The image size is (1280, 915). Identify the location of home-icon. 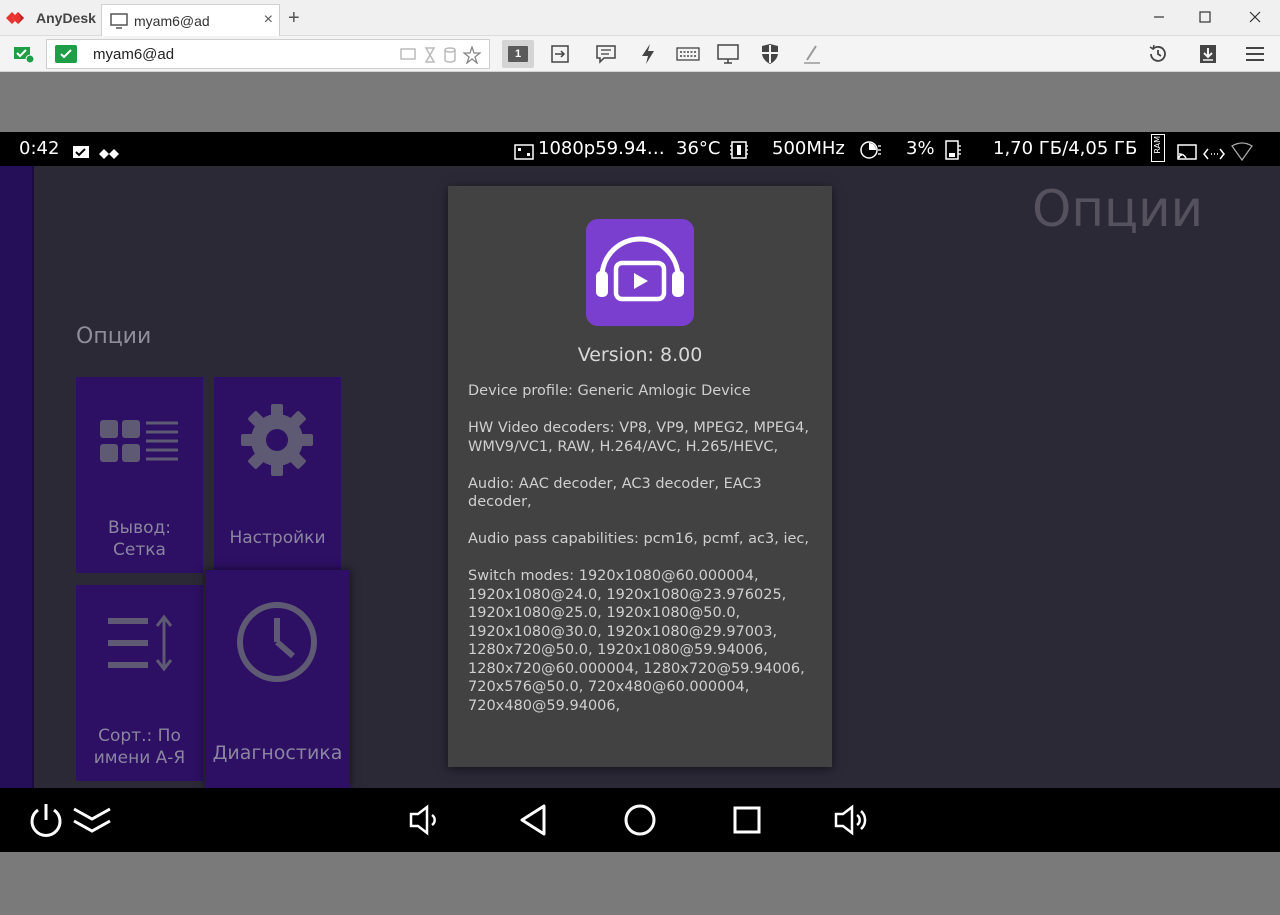
(640, 820).